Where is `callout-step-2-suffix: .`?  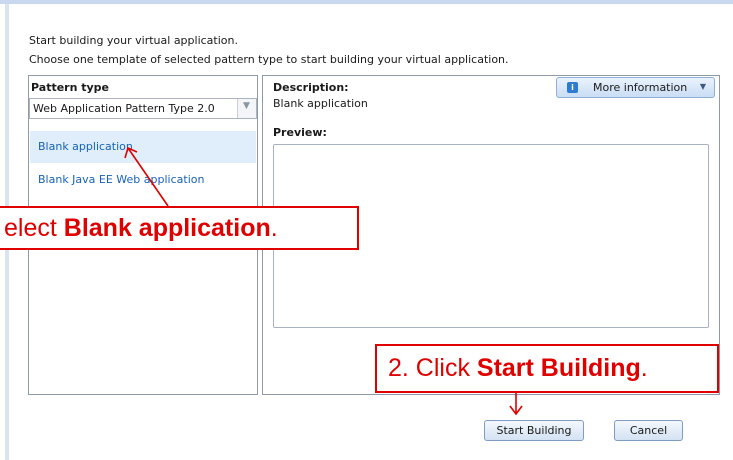 callout-step-2-suffix: . is located at coordinates (644, 368).